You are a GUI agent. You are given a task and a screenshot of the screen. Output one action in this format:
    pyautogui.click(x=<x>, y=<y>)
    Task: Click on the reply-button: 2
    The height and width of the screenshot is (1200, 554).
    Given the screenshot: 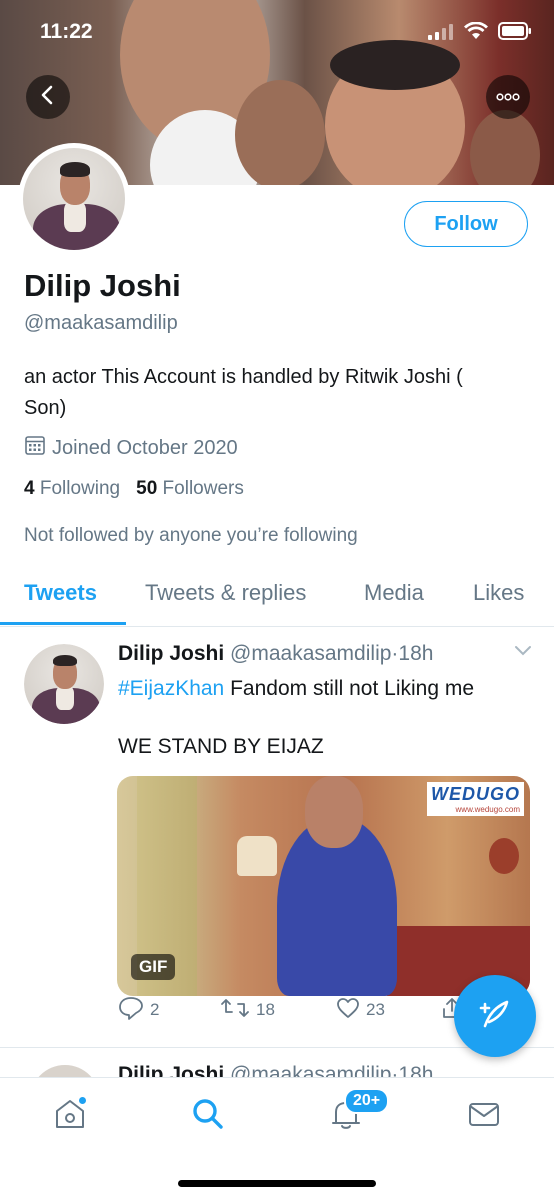 What is the action you would take?
    pyautogui.click(x=138, y=1010)
    